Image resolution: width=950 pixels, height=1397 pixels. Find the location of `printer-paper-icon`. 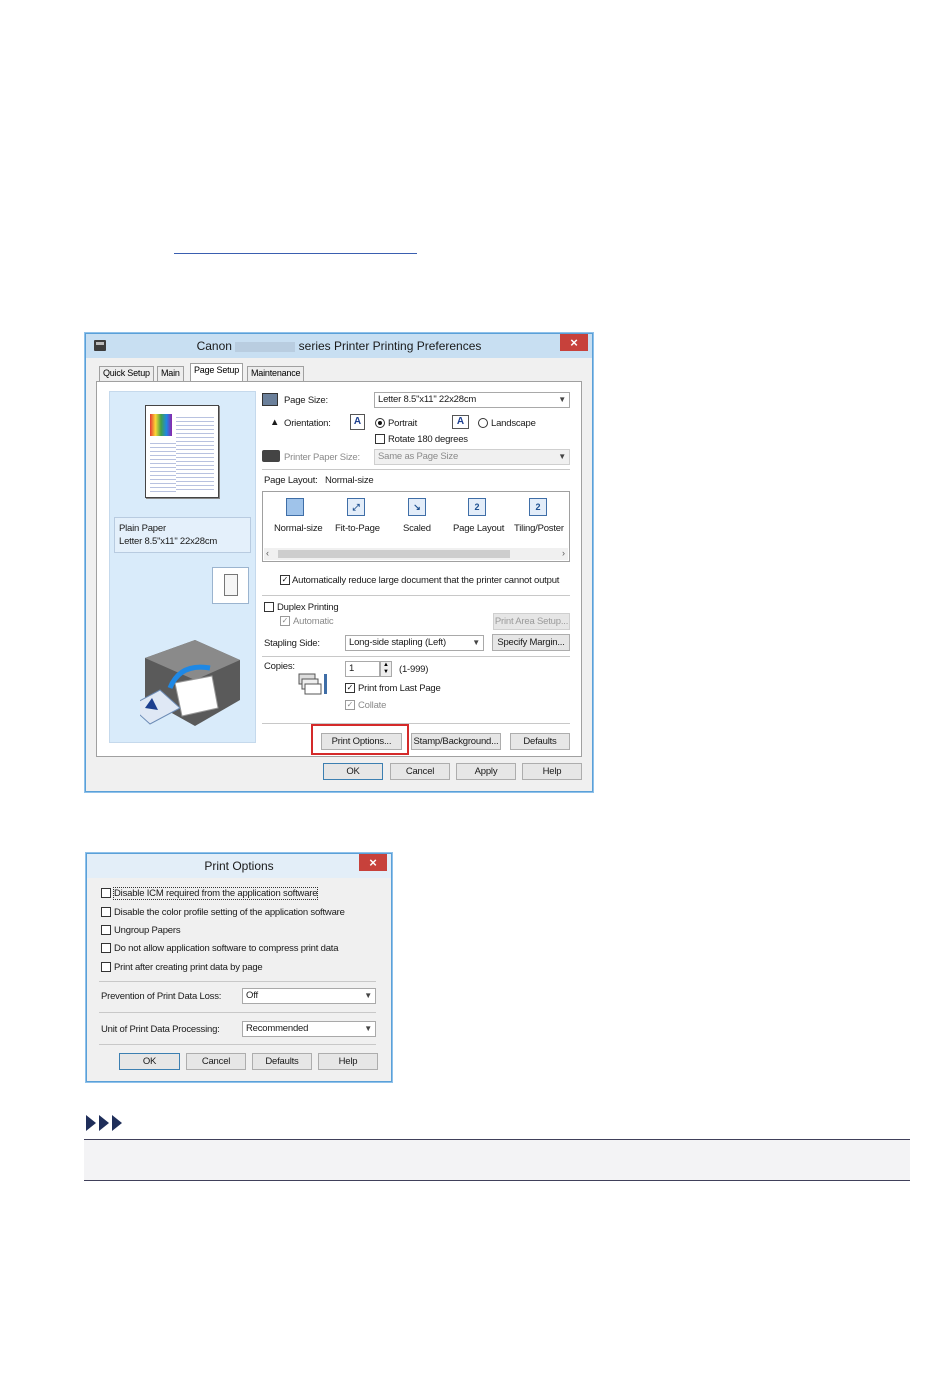

printer-paper-icon is located at coordinates (271, 456).